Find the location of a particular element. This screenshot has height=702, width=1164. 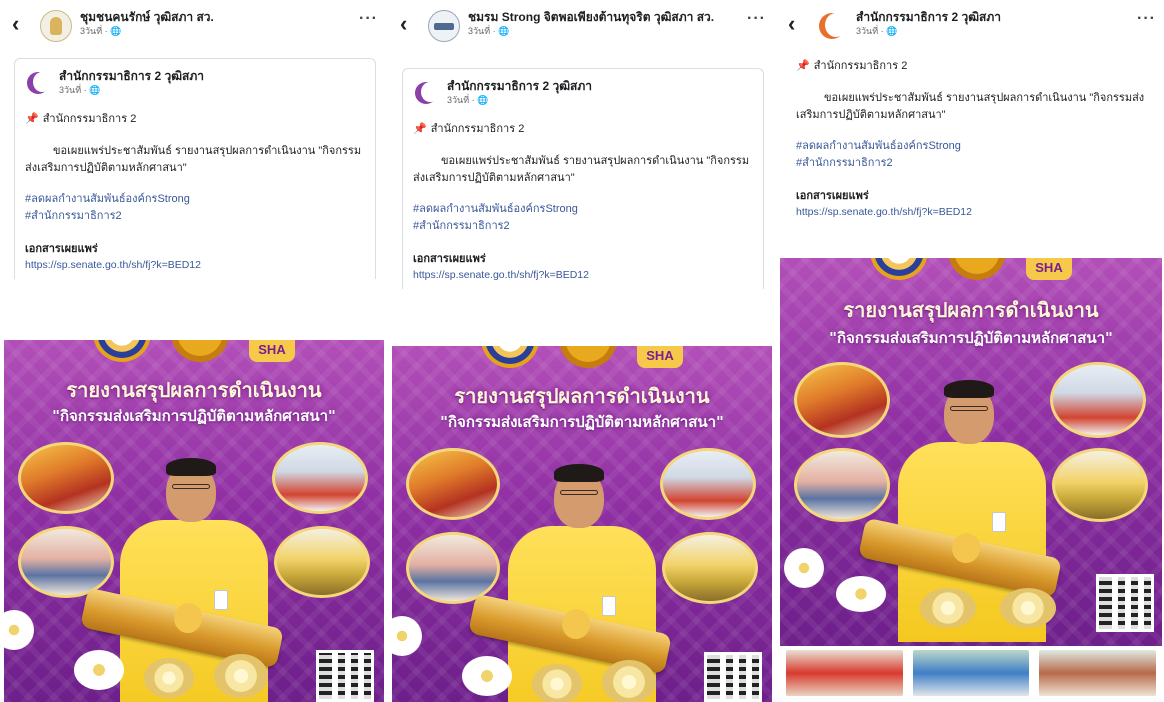

page-name: ชุมชนคนรักษ์ วุฒิสภา สว. is located at coordinates (217, 17).